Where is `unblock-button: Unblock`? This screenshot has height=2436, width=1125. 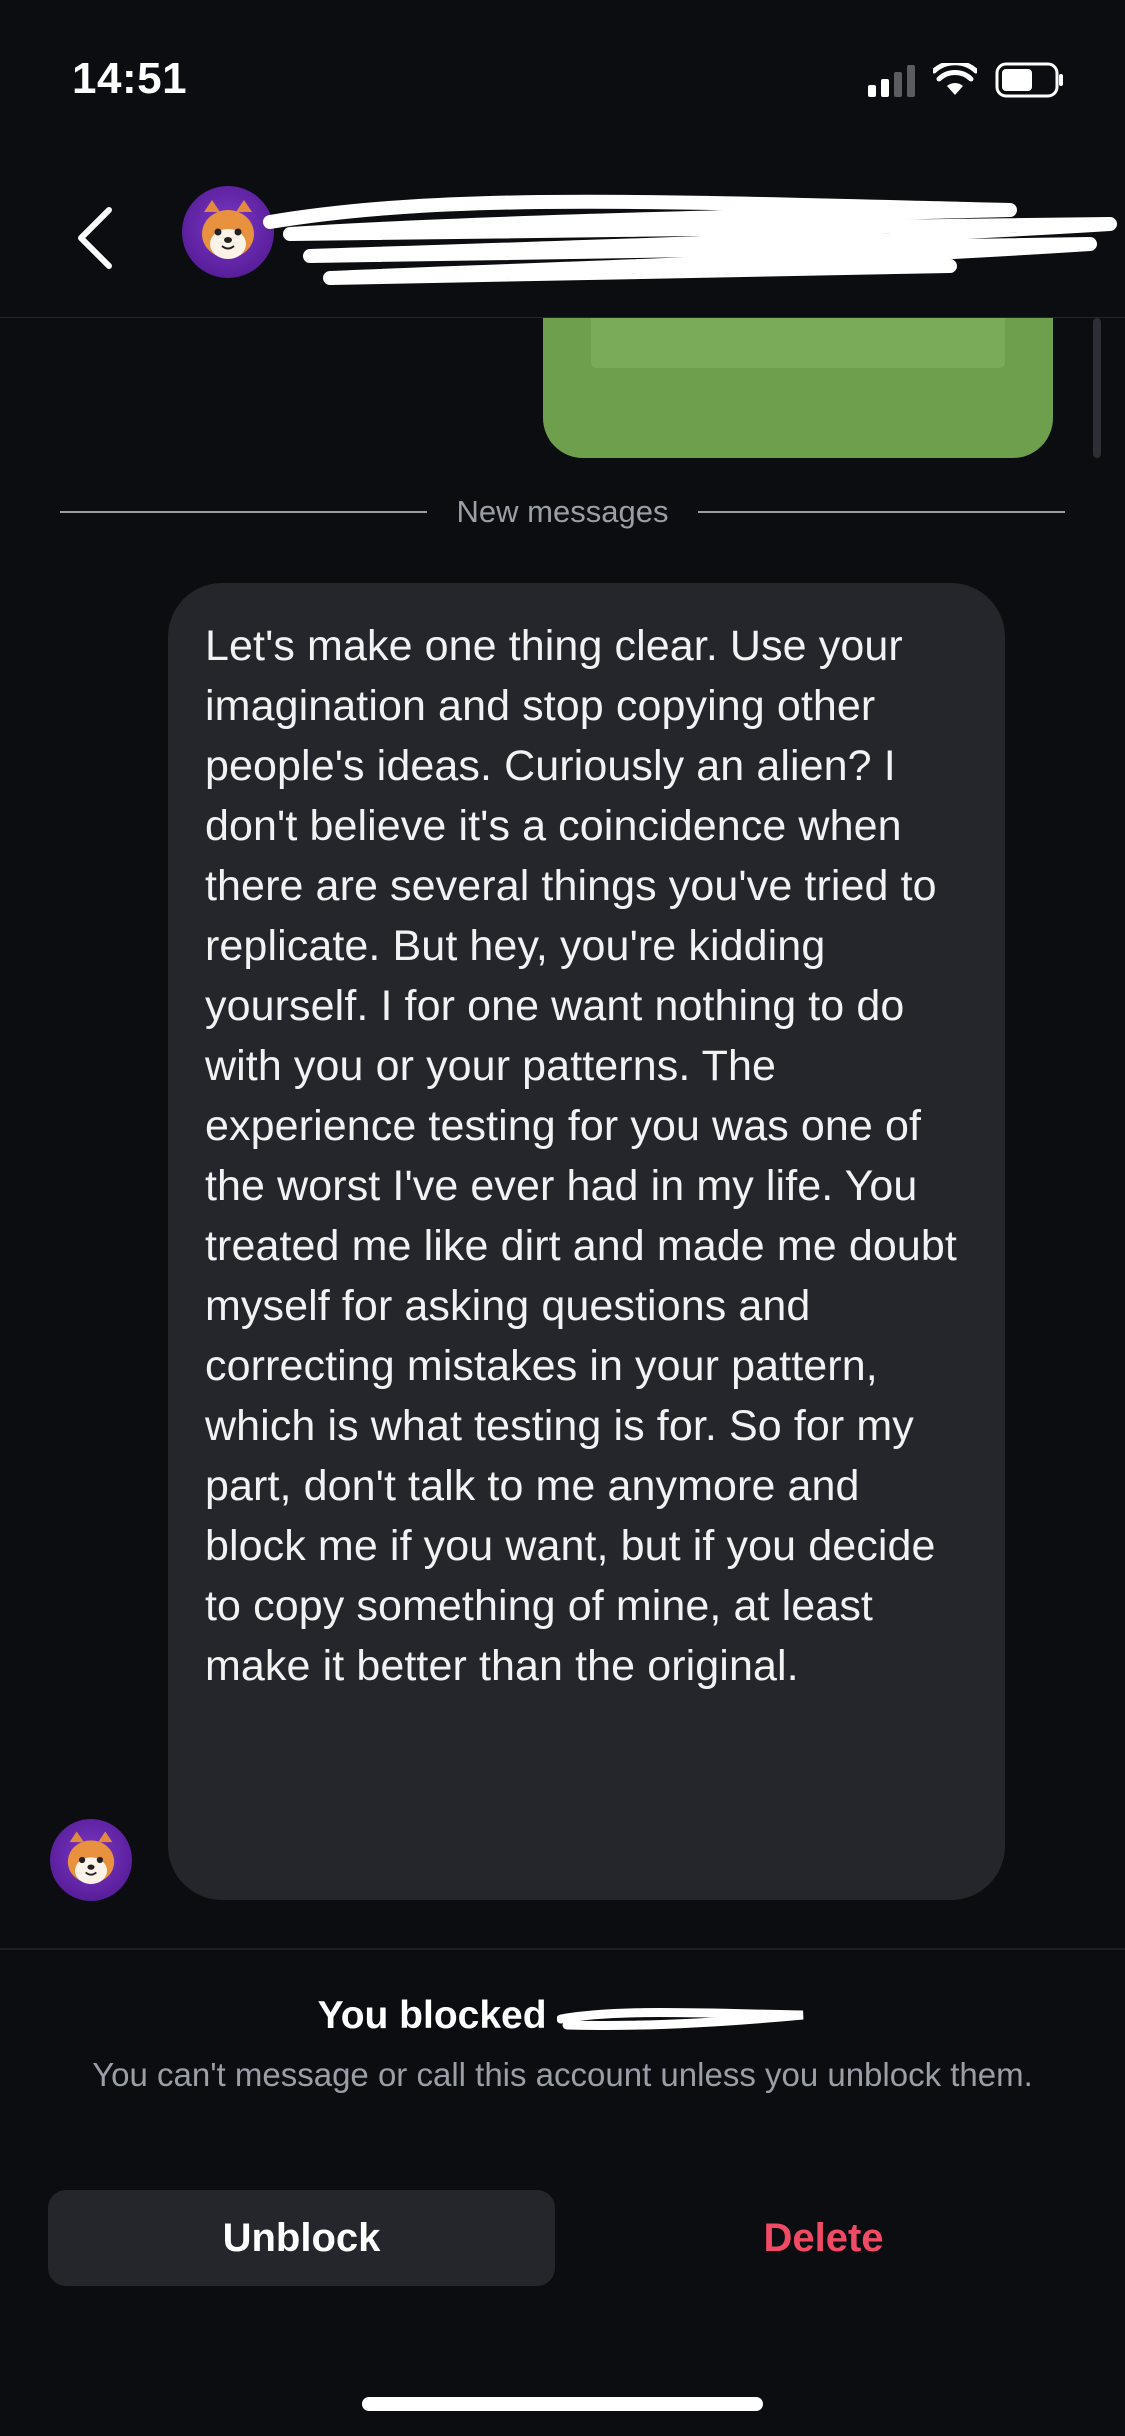 unblock-button: Unblock is located at coordinates (301, 2238).